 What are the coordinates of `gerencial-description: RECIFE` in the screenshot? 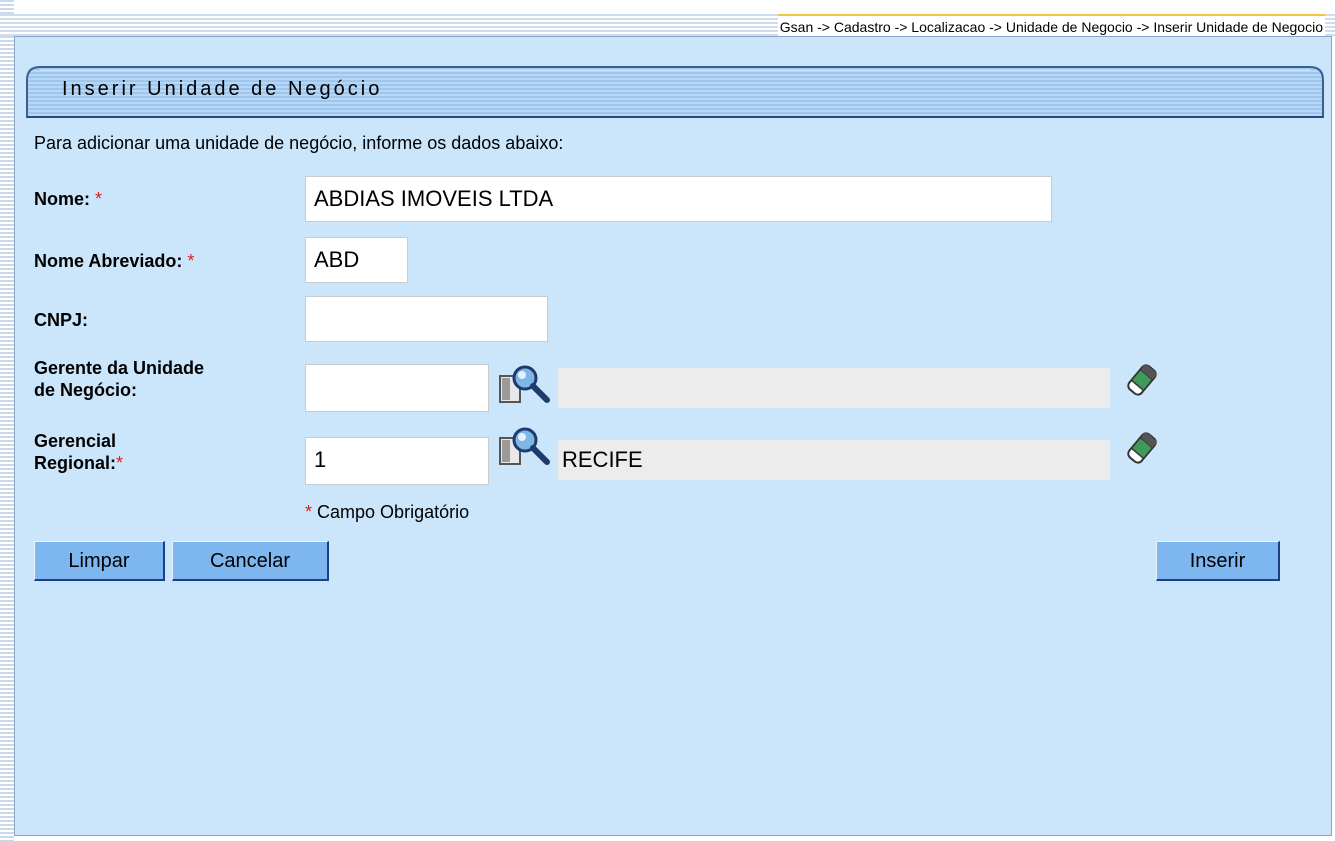 It's located at (834, 460).